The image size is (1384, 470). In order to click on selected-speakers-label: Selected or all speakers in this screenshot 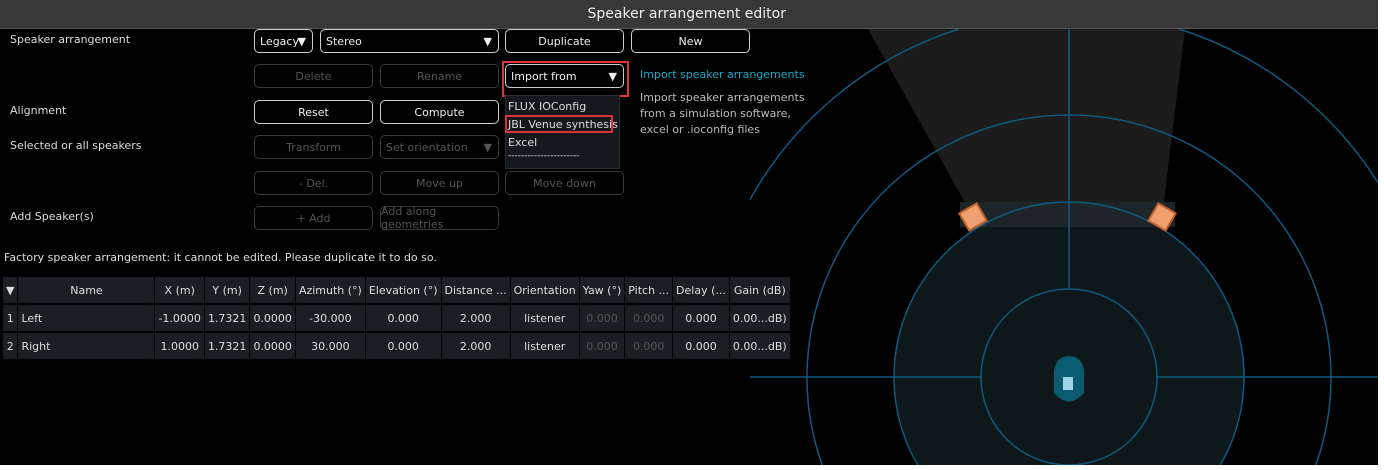, I will do `click(76, 145)`.